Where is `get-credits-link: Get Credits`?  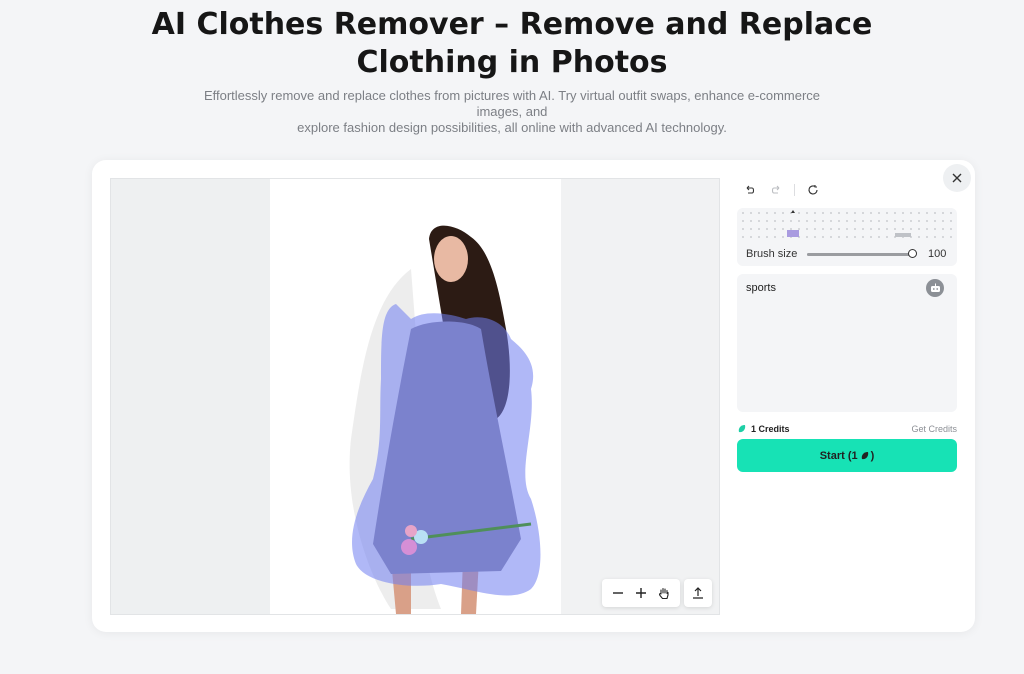 get-credits-link: Get Credits is located at coordinates (934, 429).